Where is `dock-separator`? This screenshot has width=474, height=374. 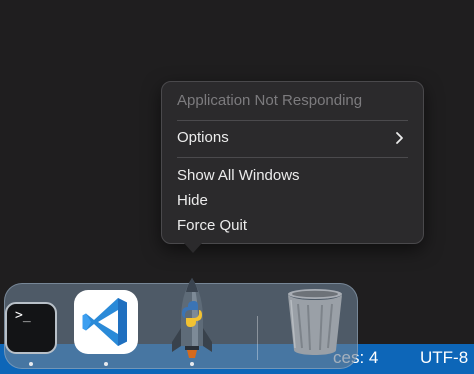
dock-separator is located at coordinates (257, 338).